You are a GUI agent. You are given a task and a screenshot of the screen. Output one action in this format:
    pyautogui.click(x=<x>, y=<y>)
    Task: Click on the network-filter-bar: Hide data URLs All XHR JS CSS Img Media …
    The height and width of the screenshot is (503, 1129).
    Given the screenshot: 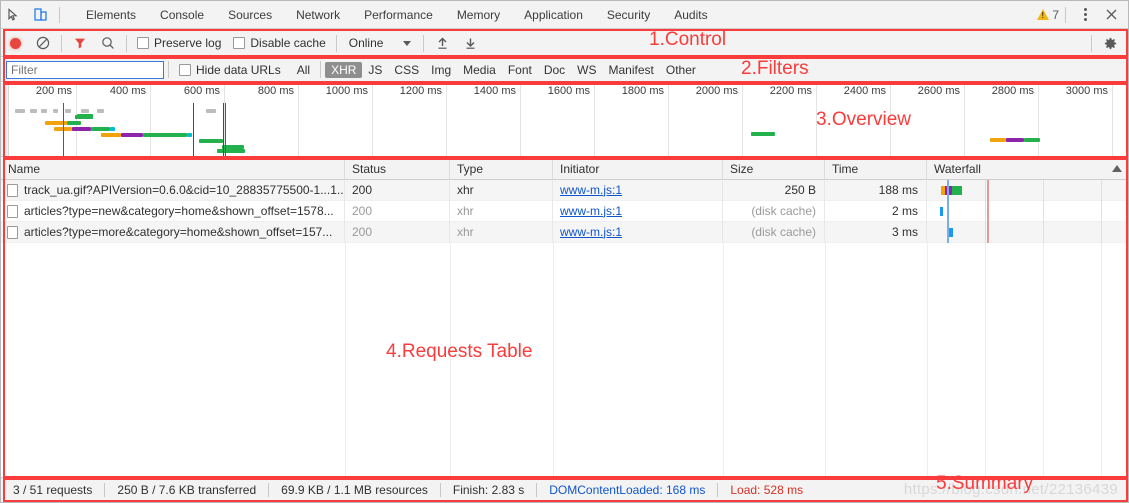 What is the action you would take?
    pyautogui.click(x=564, y=70)
    